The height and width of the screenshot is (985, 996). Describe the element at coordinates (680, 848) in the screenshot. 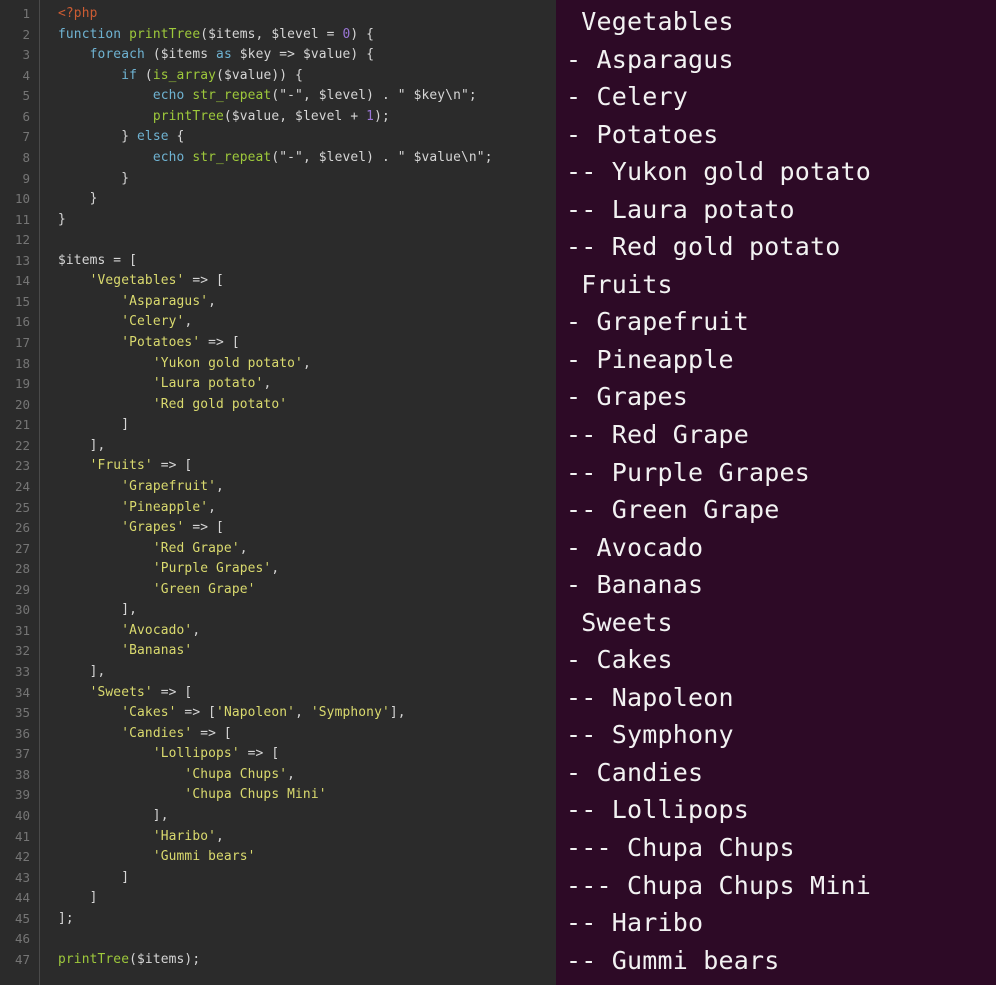

I see `terminal-output-line: --- Chupa Chups` at that location.